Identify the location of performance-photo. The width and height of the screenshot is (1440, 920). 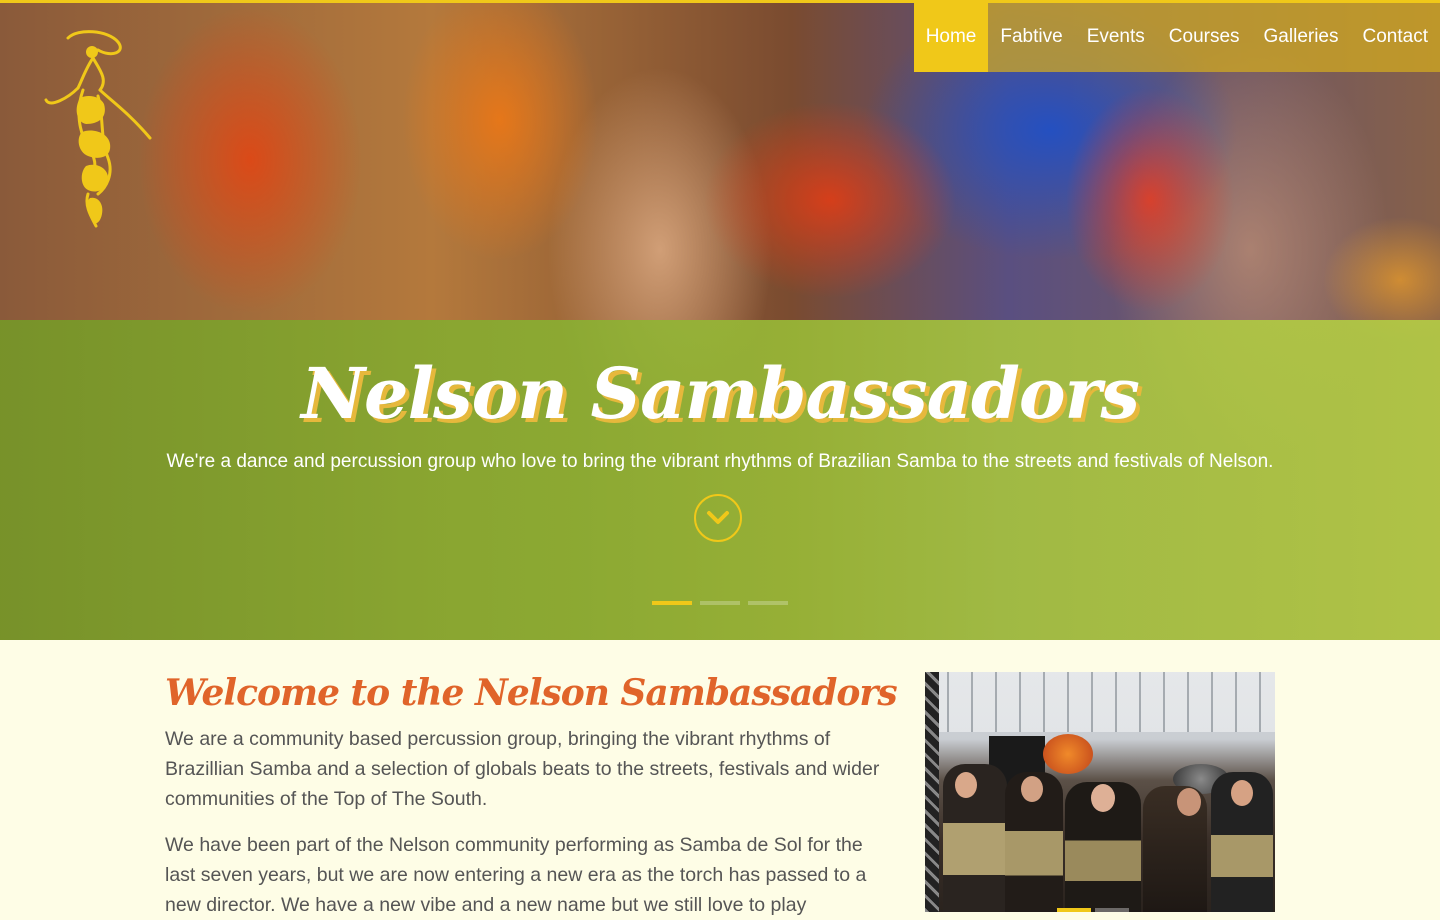
(1100, 792).